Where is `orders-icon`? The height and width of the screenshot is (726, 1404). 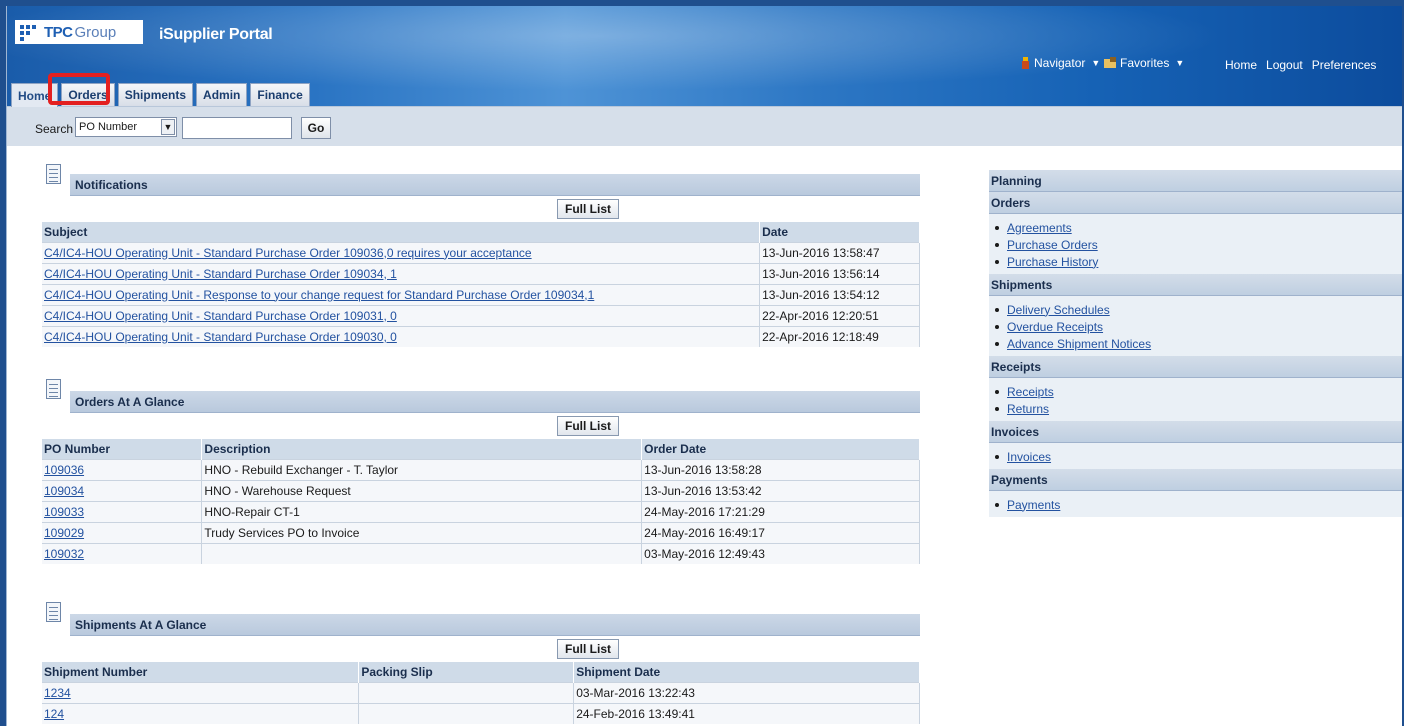
orders-icon is located at coordinates (53, 389).